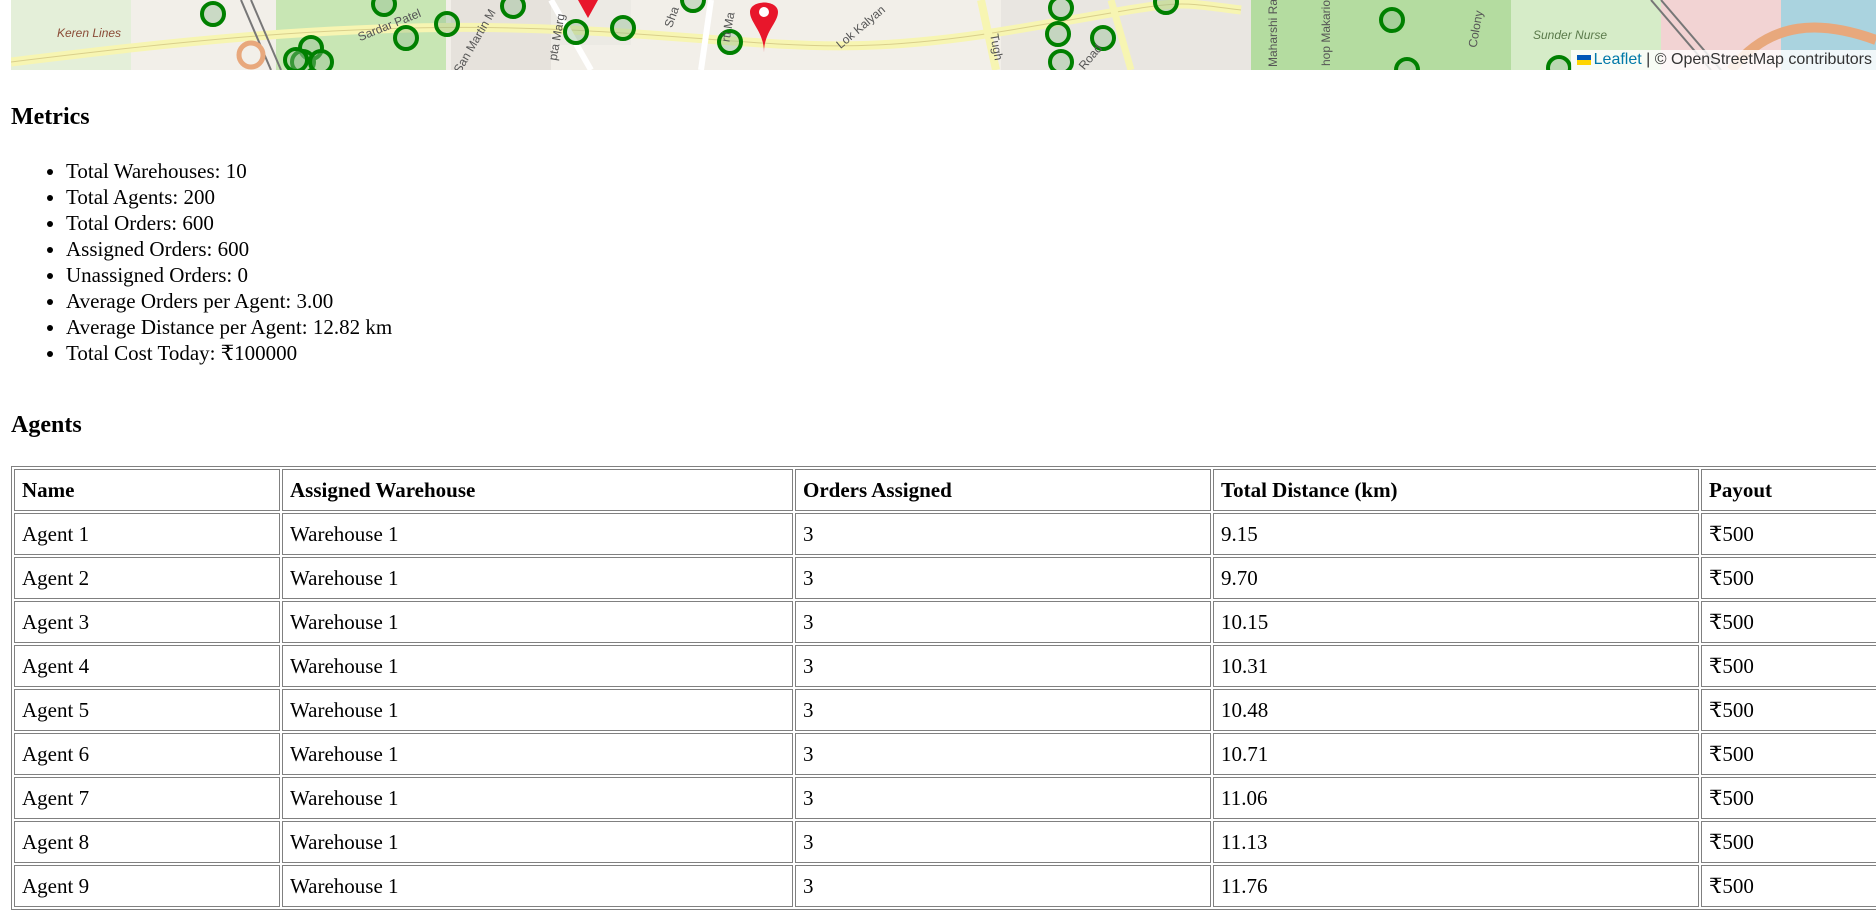 The width and height of the screenshot is (1876, 910). Describe the element at coordinates (229, 275) in the screenshot. I see `metric-unassigned-orders: Unassigned Orders: 0` at that location.